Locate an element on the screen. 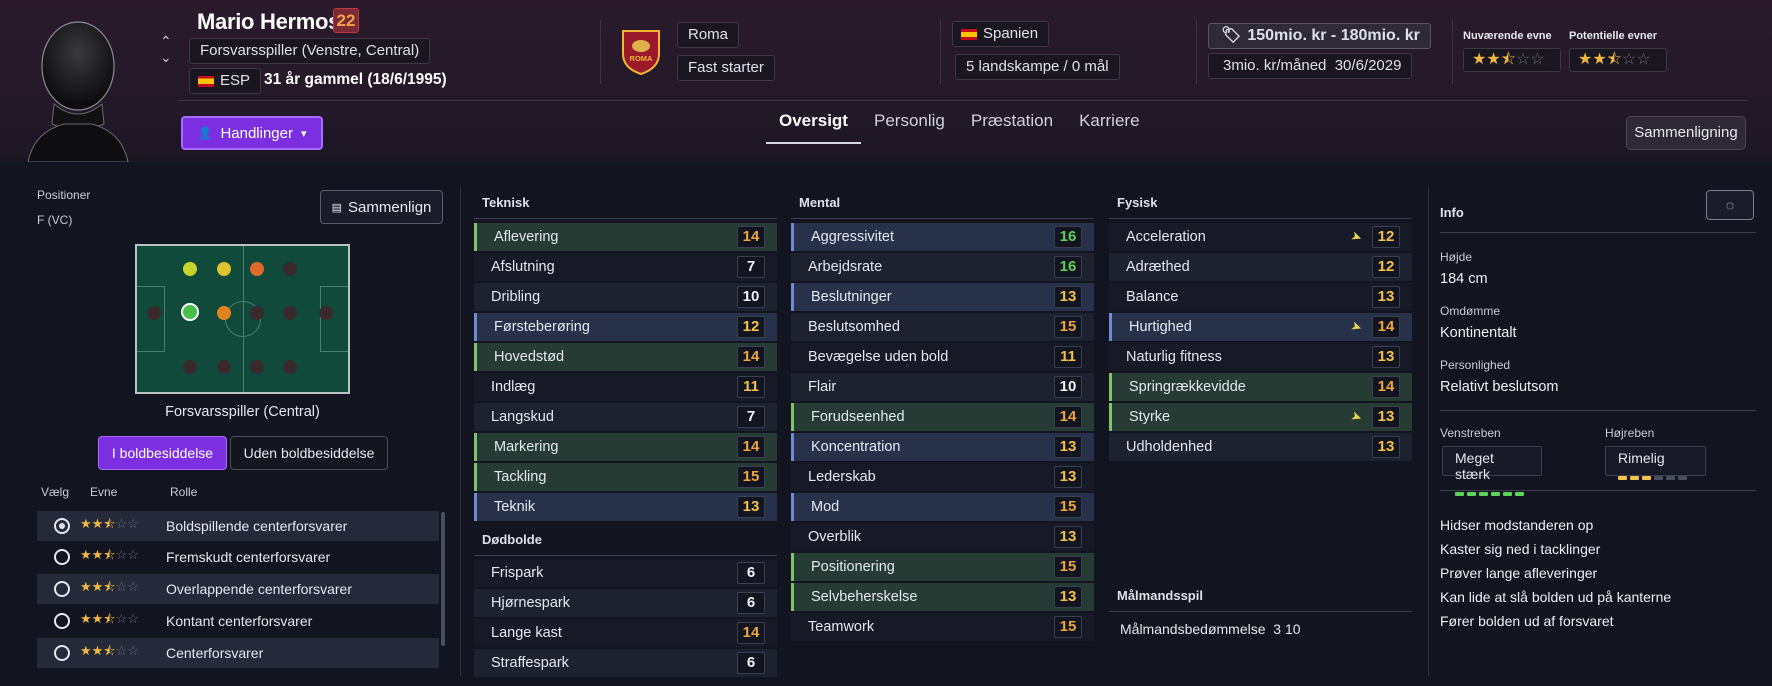 This screenshot has width=1772, height=686. attribute-row: Selvbeherskelse 13 is located at coordinates (942, 597).